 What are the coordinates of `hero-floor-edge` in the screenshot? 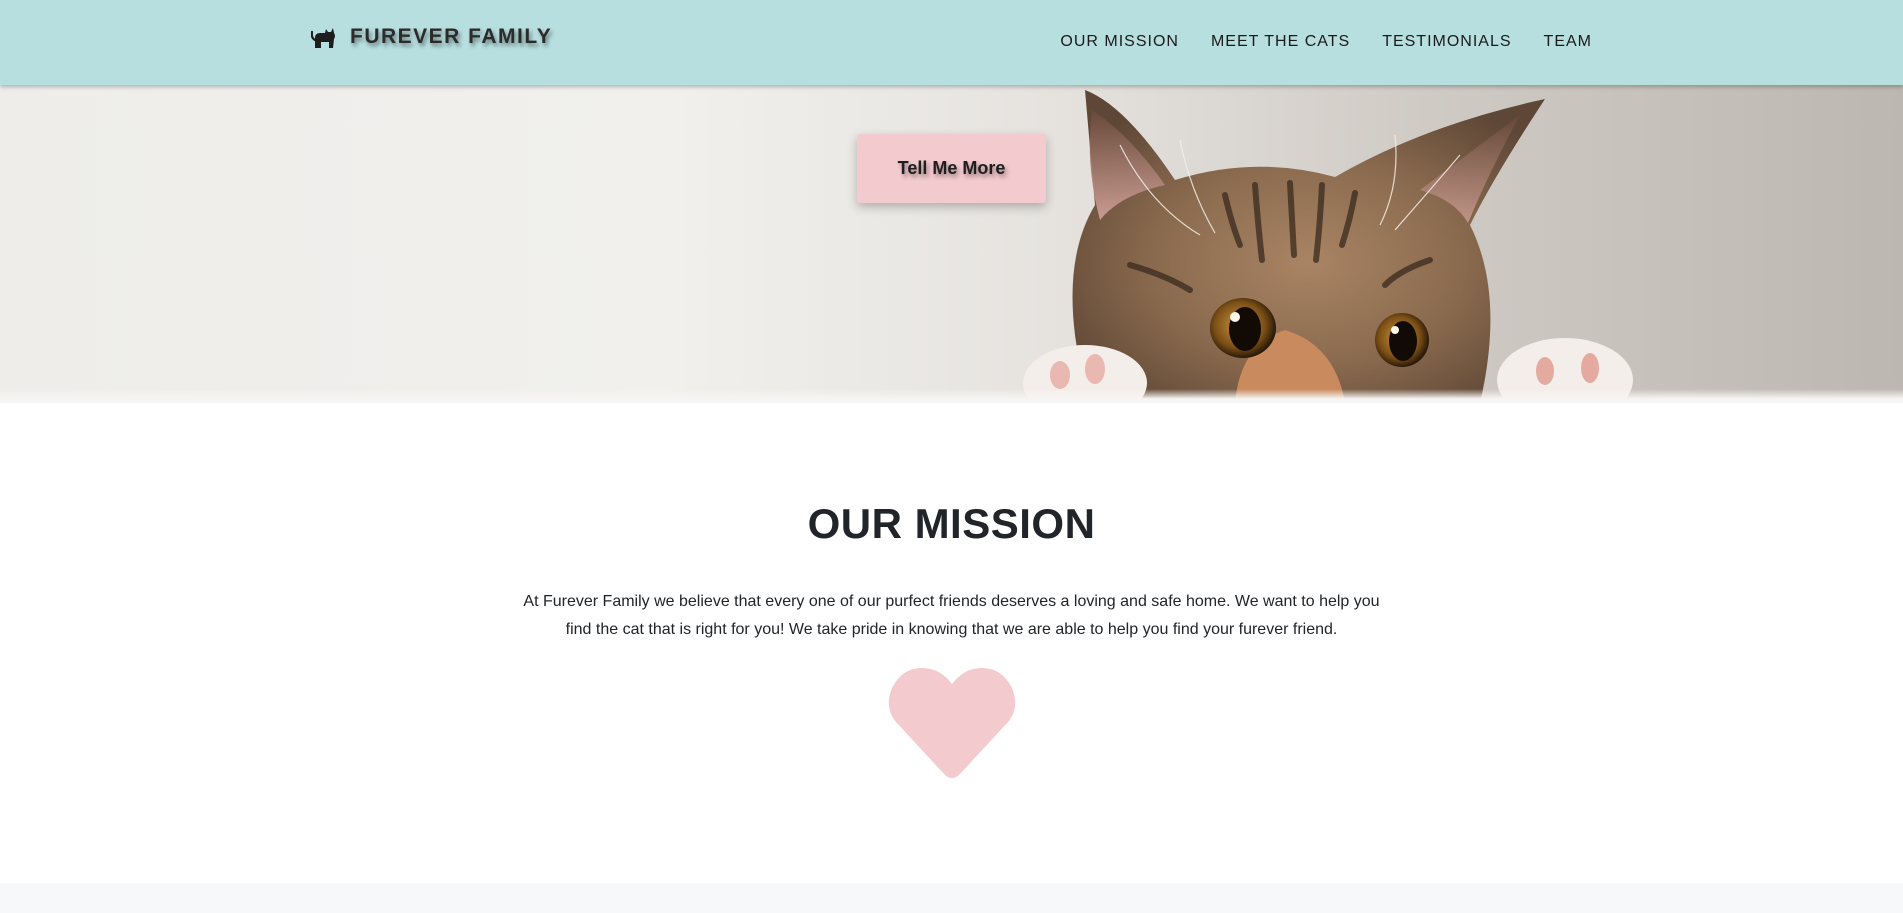 It's located at (951, 396).